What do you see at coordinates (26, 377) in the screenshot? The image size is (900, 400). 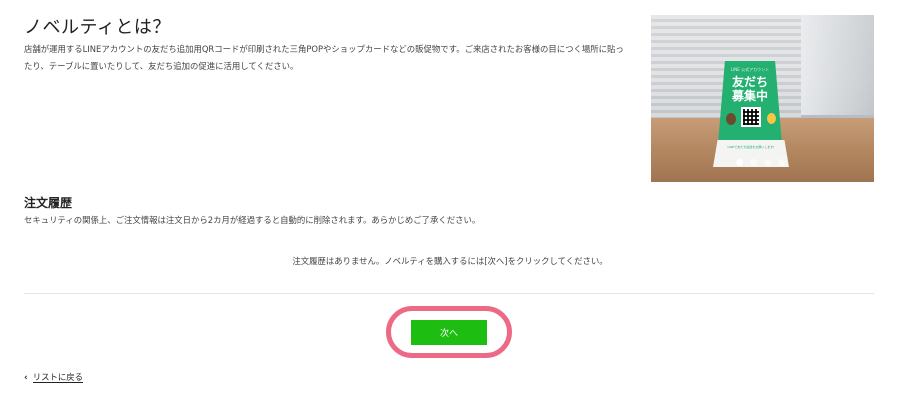 I see `chevron-left-icon: ‹` at bounding box center [26, 377].